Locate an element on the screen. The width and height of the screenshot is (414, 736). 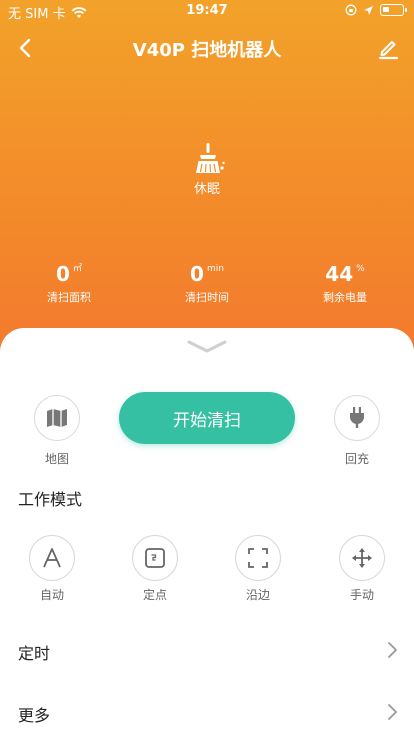
work-mode-title: 工作模式 is located at coordinates (50, 499).